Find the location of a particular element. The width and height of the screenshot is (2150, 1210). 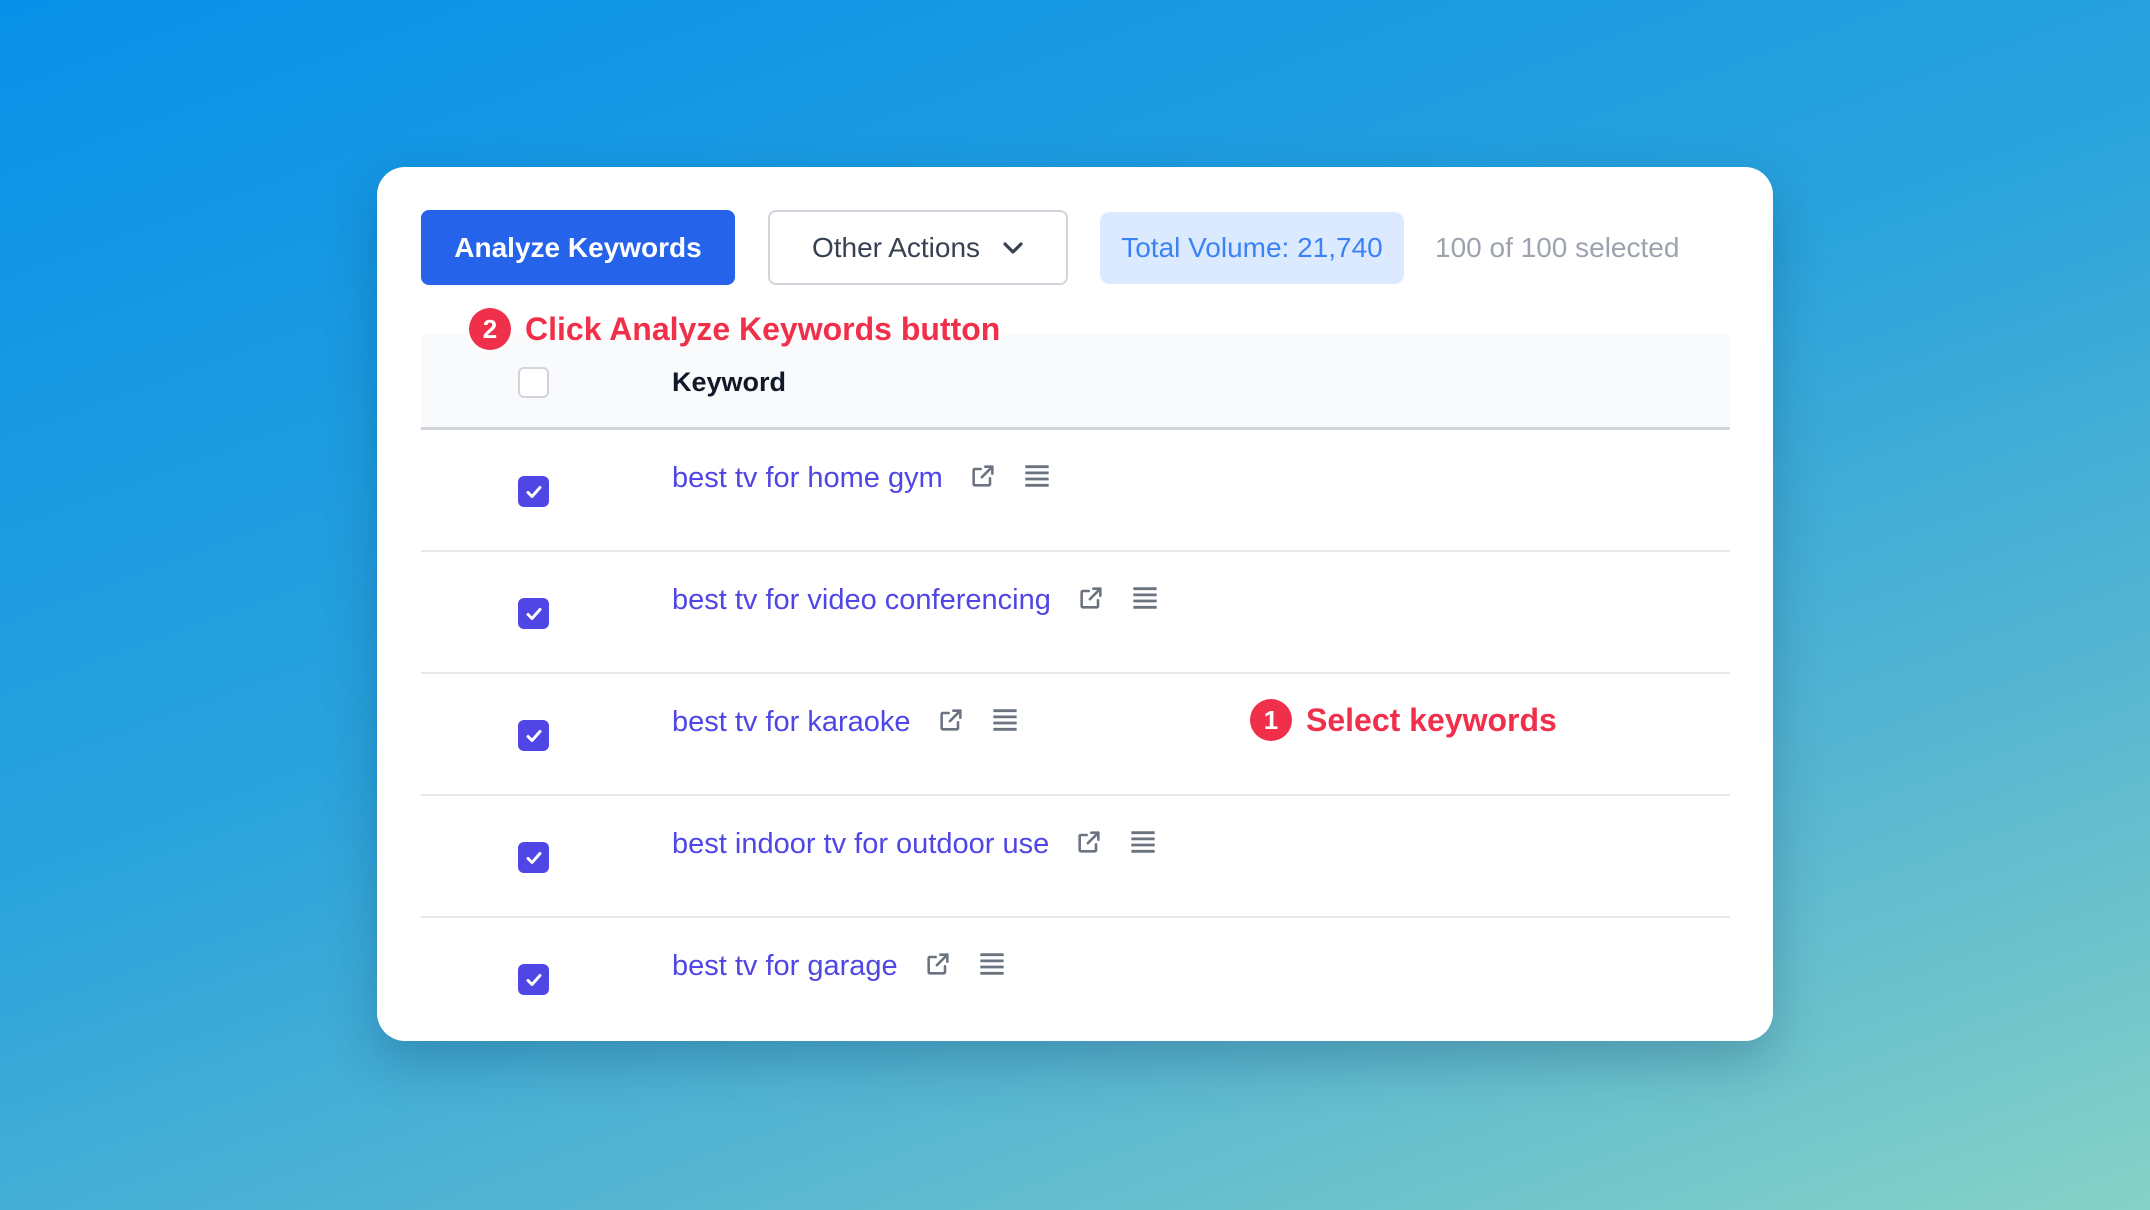

annotation-number: 1 is located at coordinates (1271, 720).